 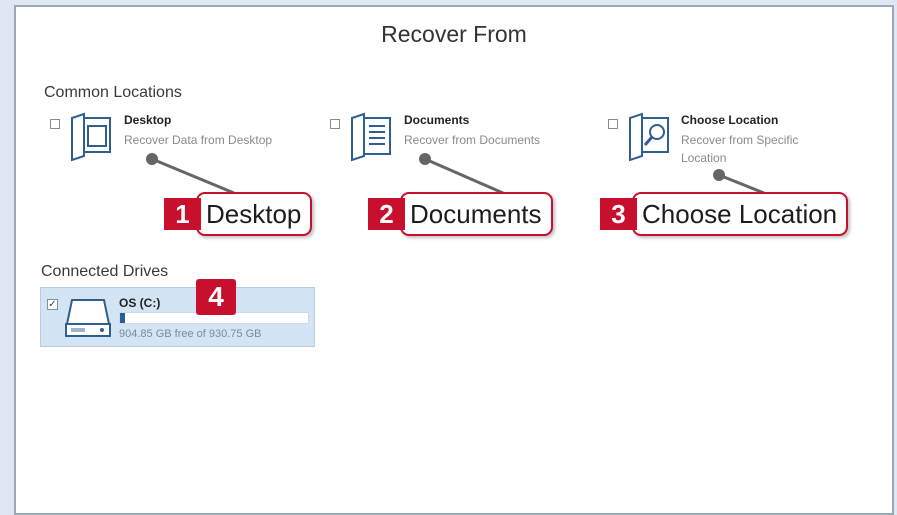 What do you see at coordinates (182, 214) in the screenshot?
I see `callout-1-number: 1` at bounding box center [182, 214].